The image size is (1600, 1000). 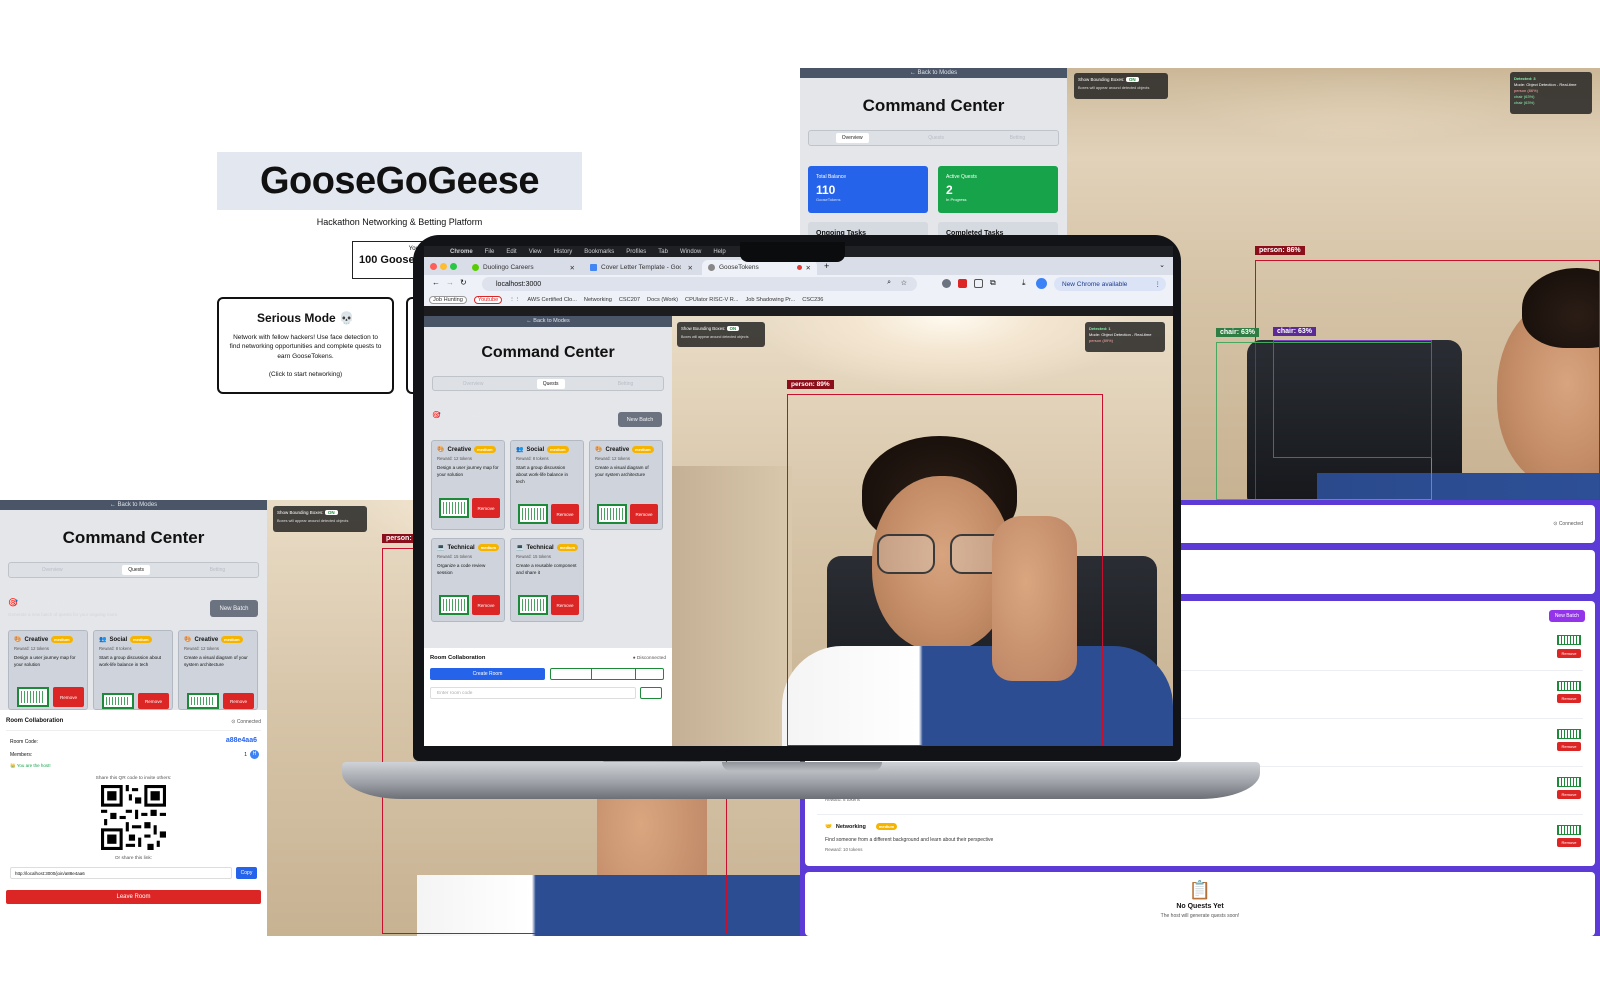 What do you see at coordinates (993, 283) in the screenshot?
I see `puzzle-icon: ⧉` at bounding box center [993, 283].